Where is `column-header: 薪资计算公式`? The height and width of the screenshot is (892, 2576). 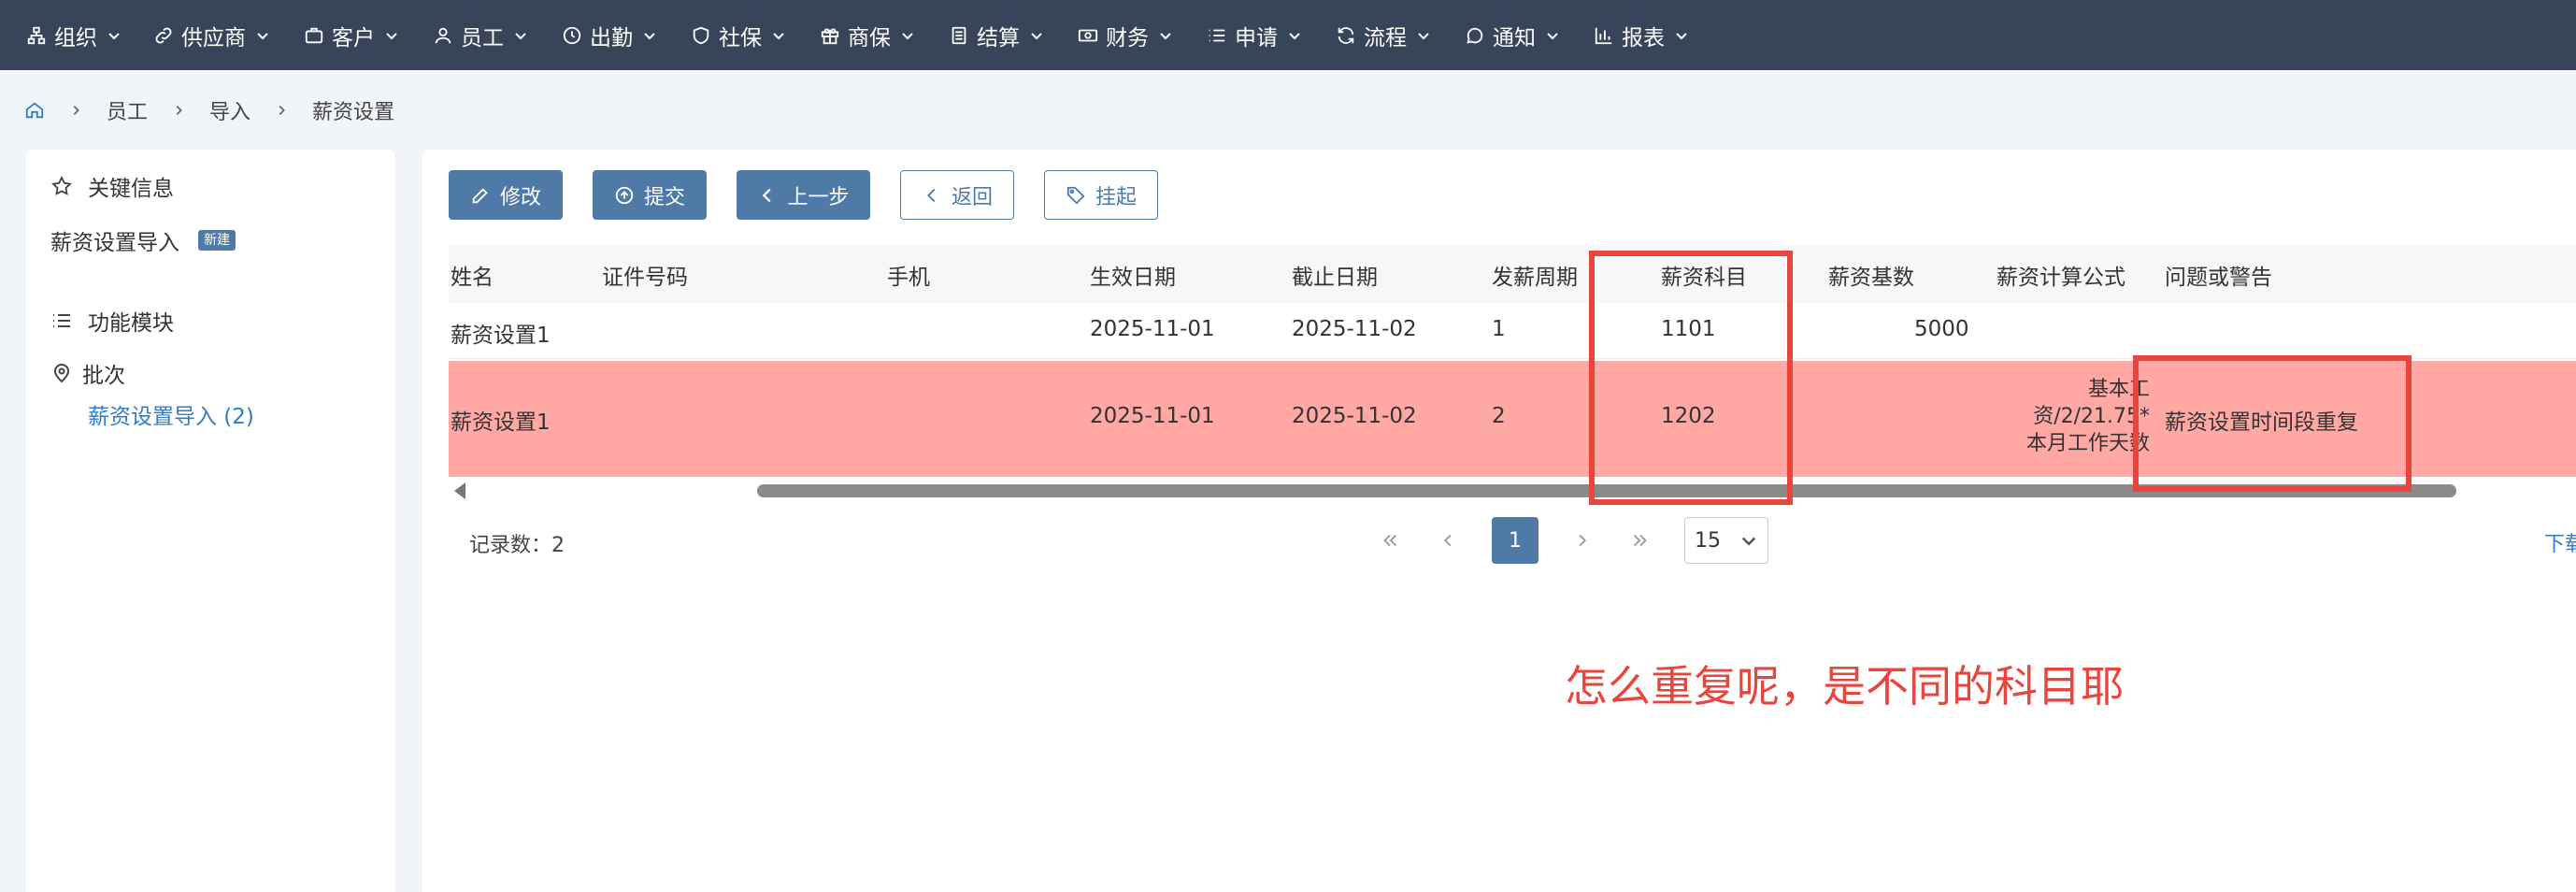 column-header: 薪资计算公式 is located at coordinates (2060, 275).